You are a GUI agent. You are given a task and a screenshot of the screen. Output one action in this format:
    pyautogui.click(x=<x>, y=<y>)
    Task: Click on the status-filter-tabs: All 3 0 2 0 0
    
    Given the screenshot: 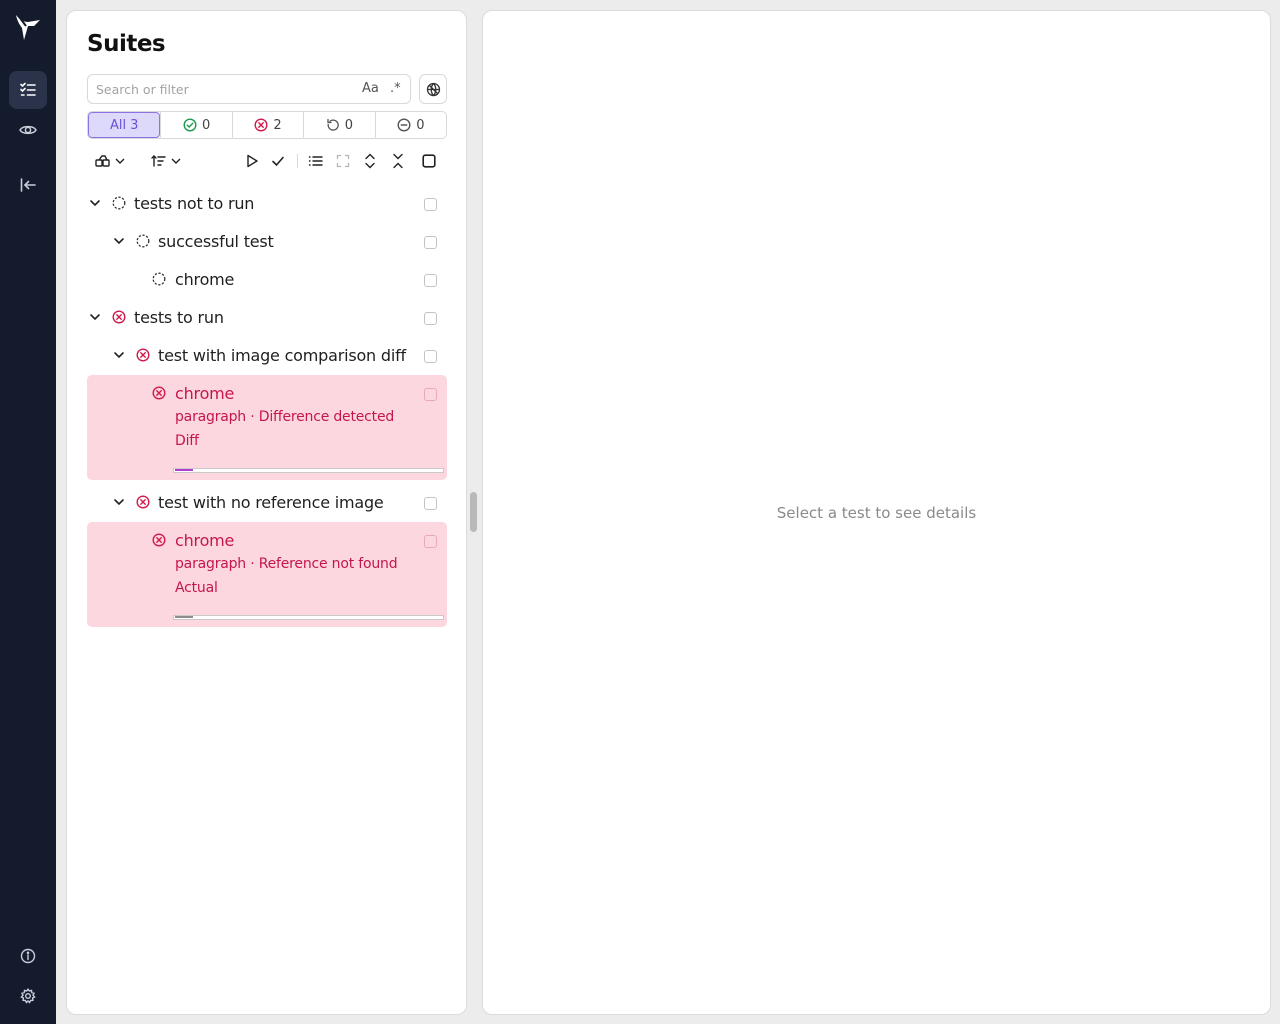 What is the action you would take?
    pyautogui.click(x=267, y=125)
    